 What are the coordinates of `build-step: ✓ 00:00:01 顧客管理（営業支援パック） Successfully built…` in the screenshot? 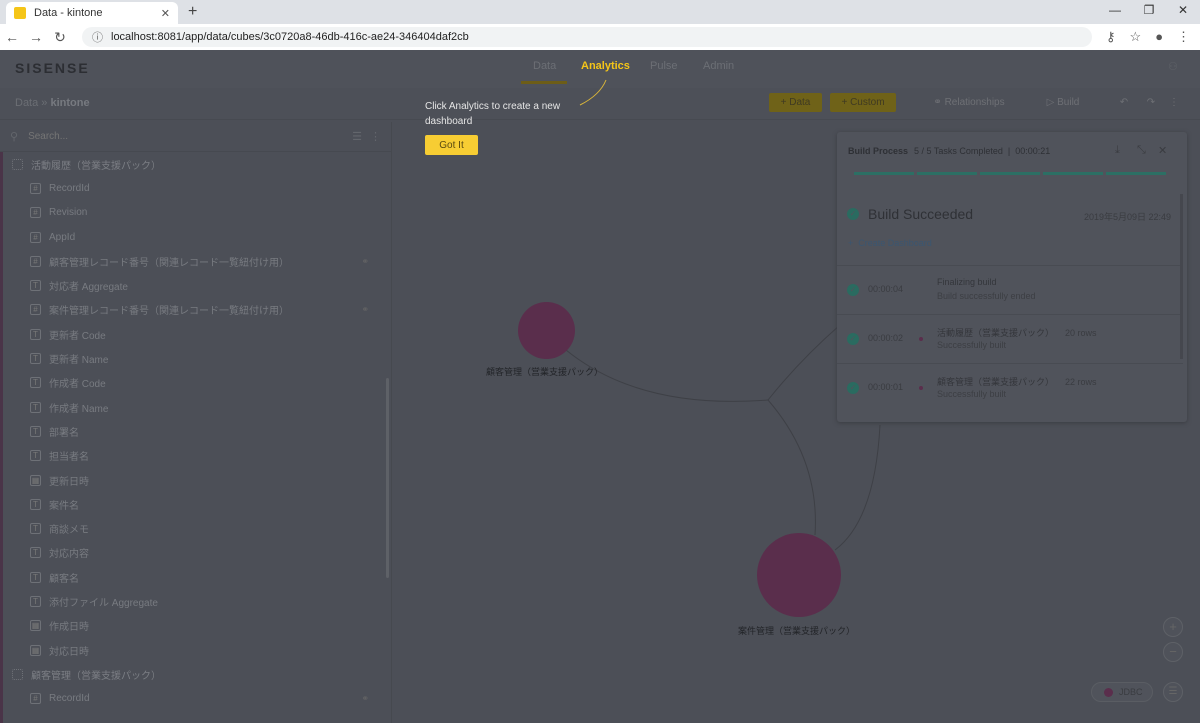 It's located at (1010, 387).